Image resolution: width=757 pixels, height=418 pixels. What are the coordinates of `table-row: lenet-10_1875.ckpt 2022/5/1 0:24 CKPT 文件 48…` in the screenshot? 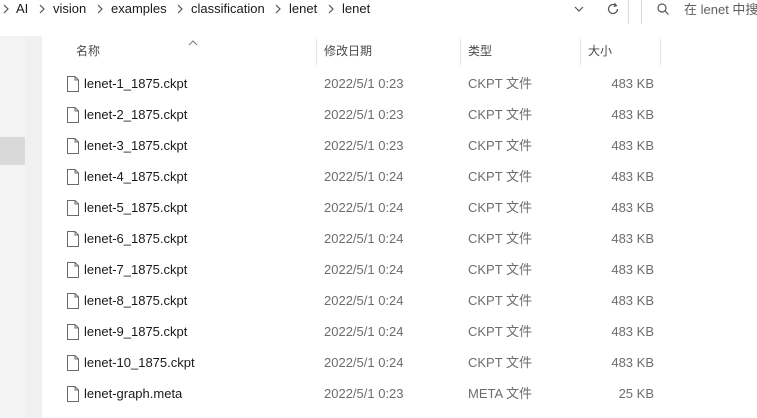 It's located at (372, 363).